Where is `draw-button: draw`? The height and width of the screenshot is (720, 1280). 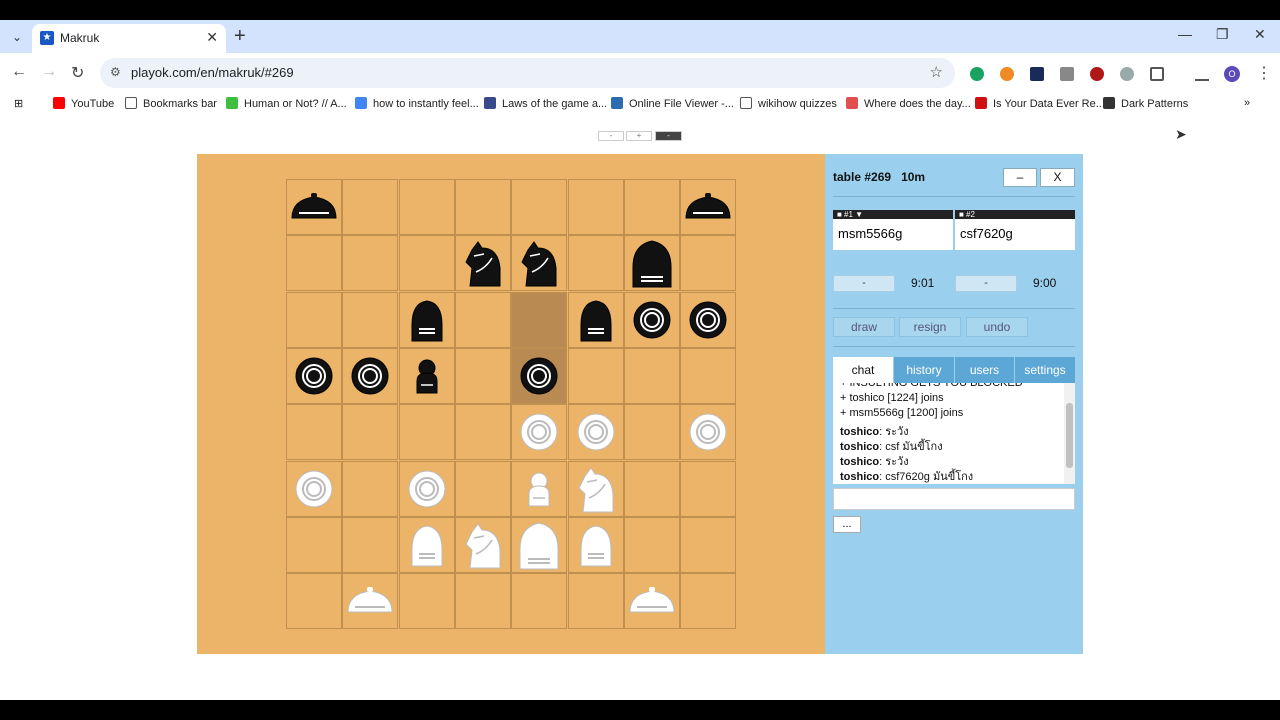 draw-button: draw is located at coordinates (864, 327).